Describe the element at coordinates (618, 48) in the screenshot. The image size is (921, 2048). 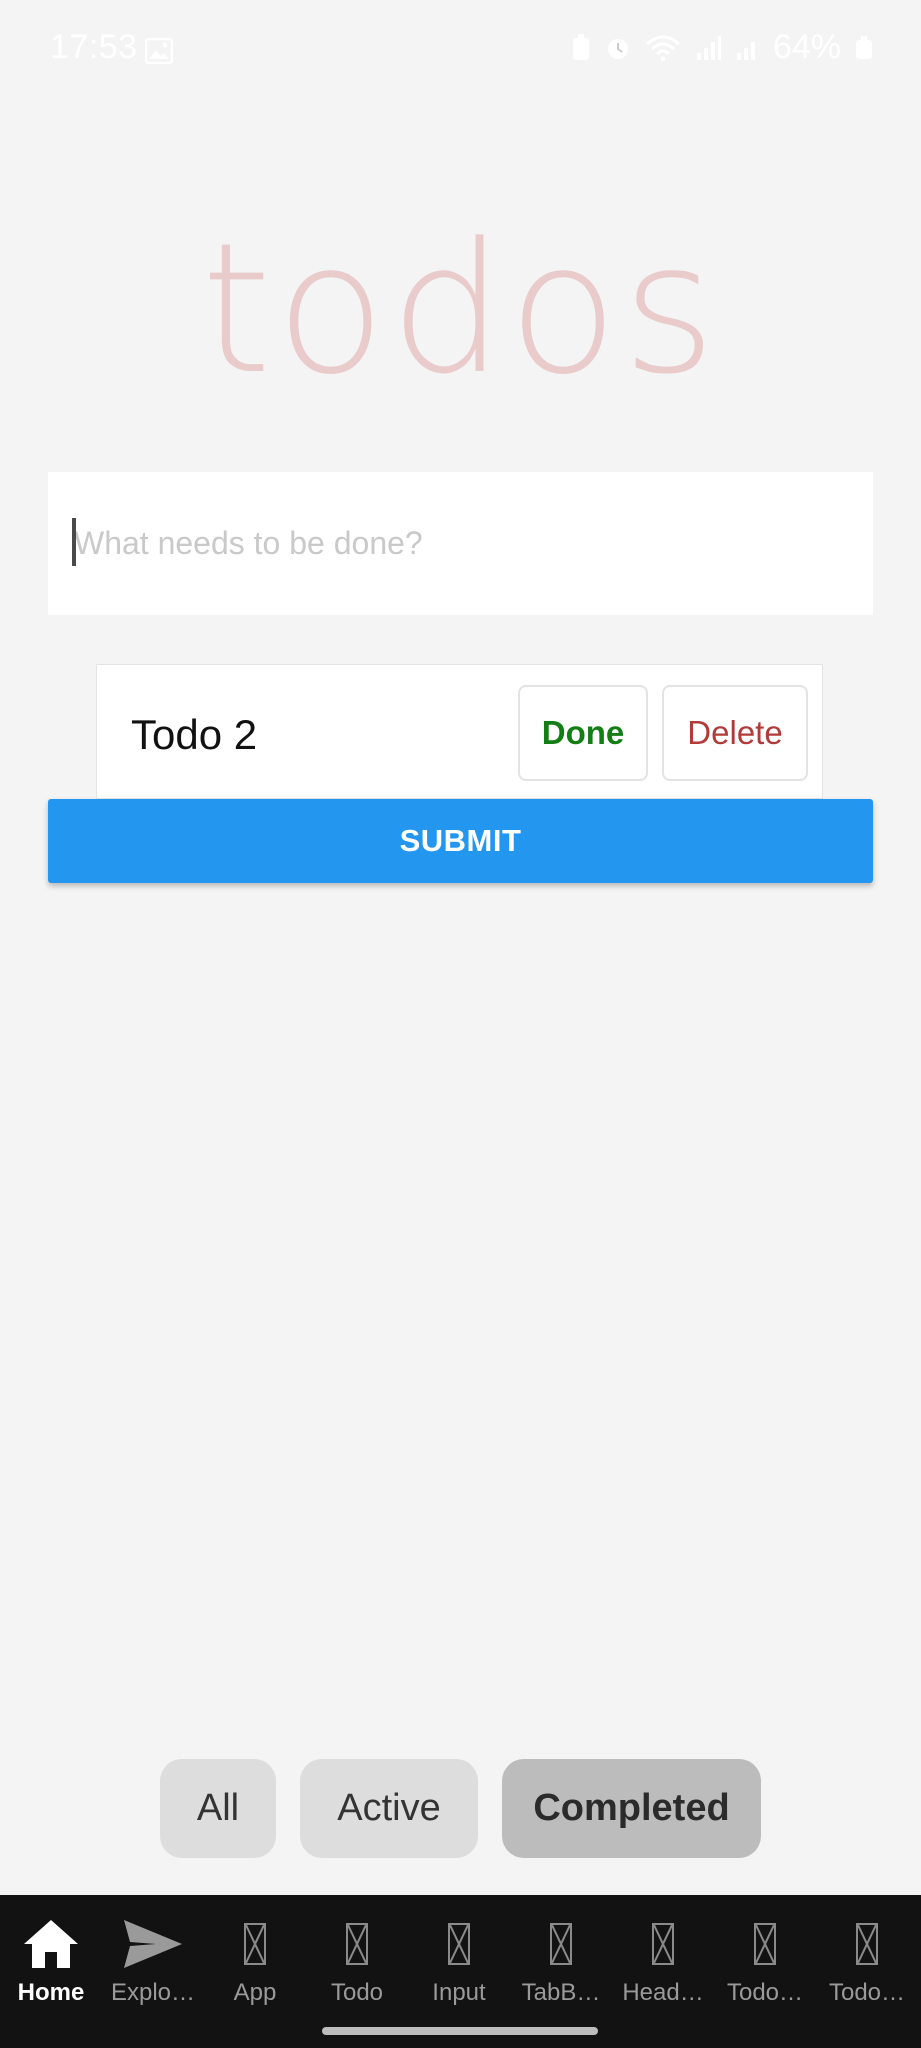
I see `alarm-icon` at that location.